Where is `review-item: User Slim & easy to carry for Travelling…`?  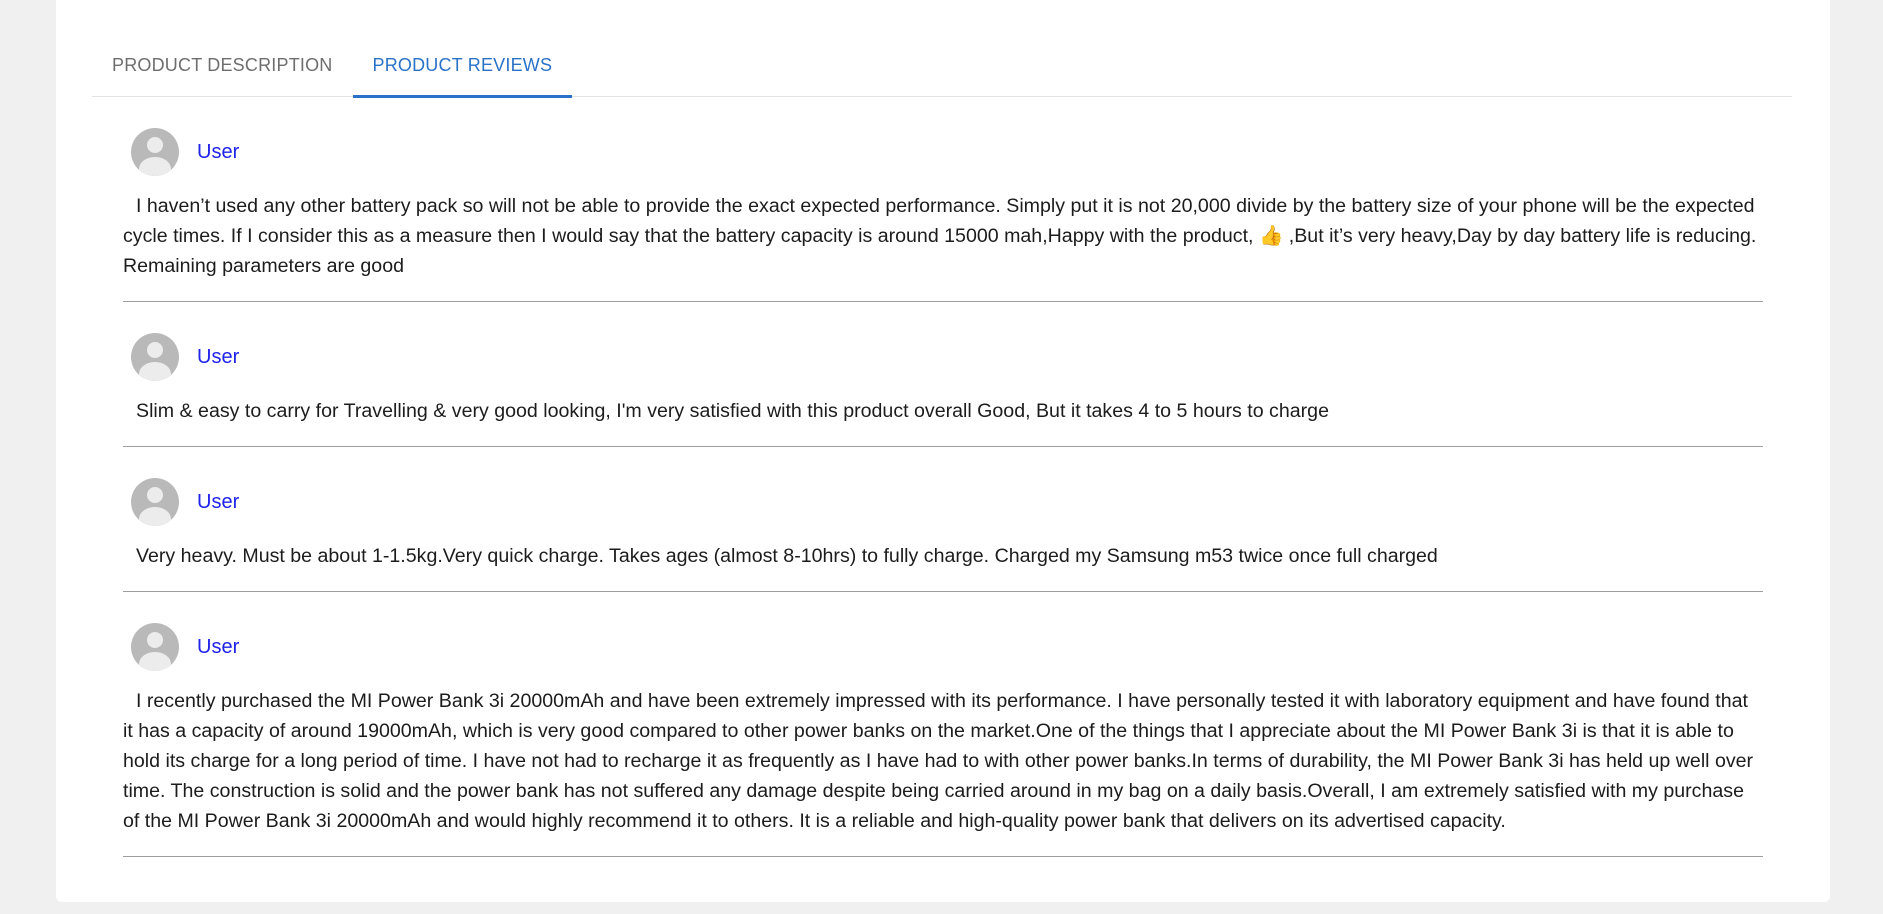
review-item: User Slim & easy to carry for Travelling… is located at coordinates (943, 374).